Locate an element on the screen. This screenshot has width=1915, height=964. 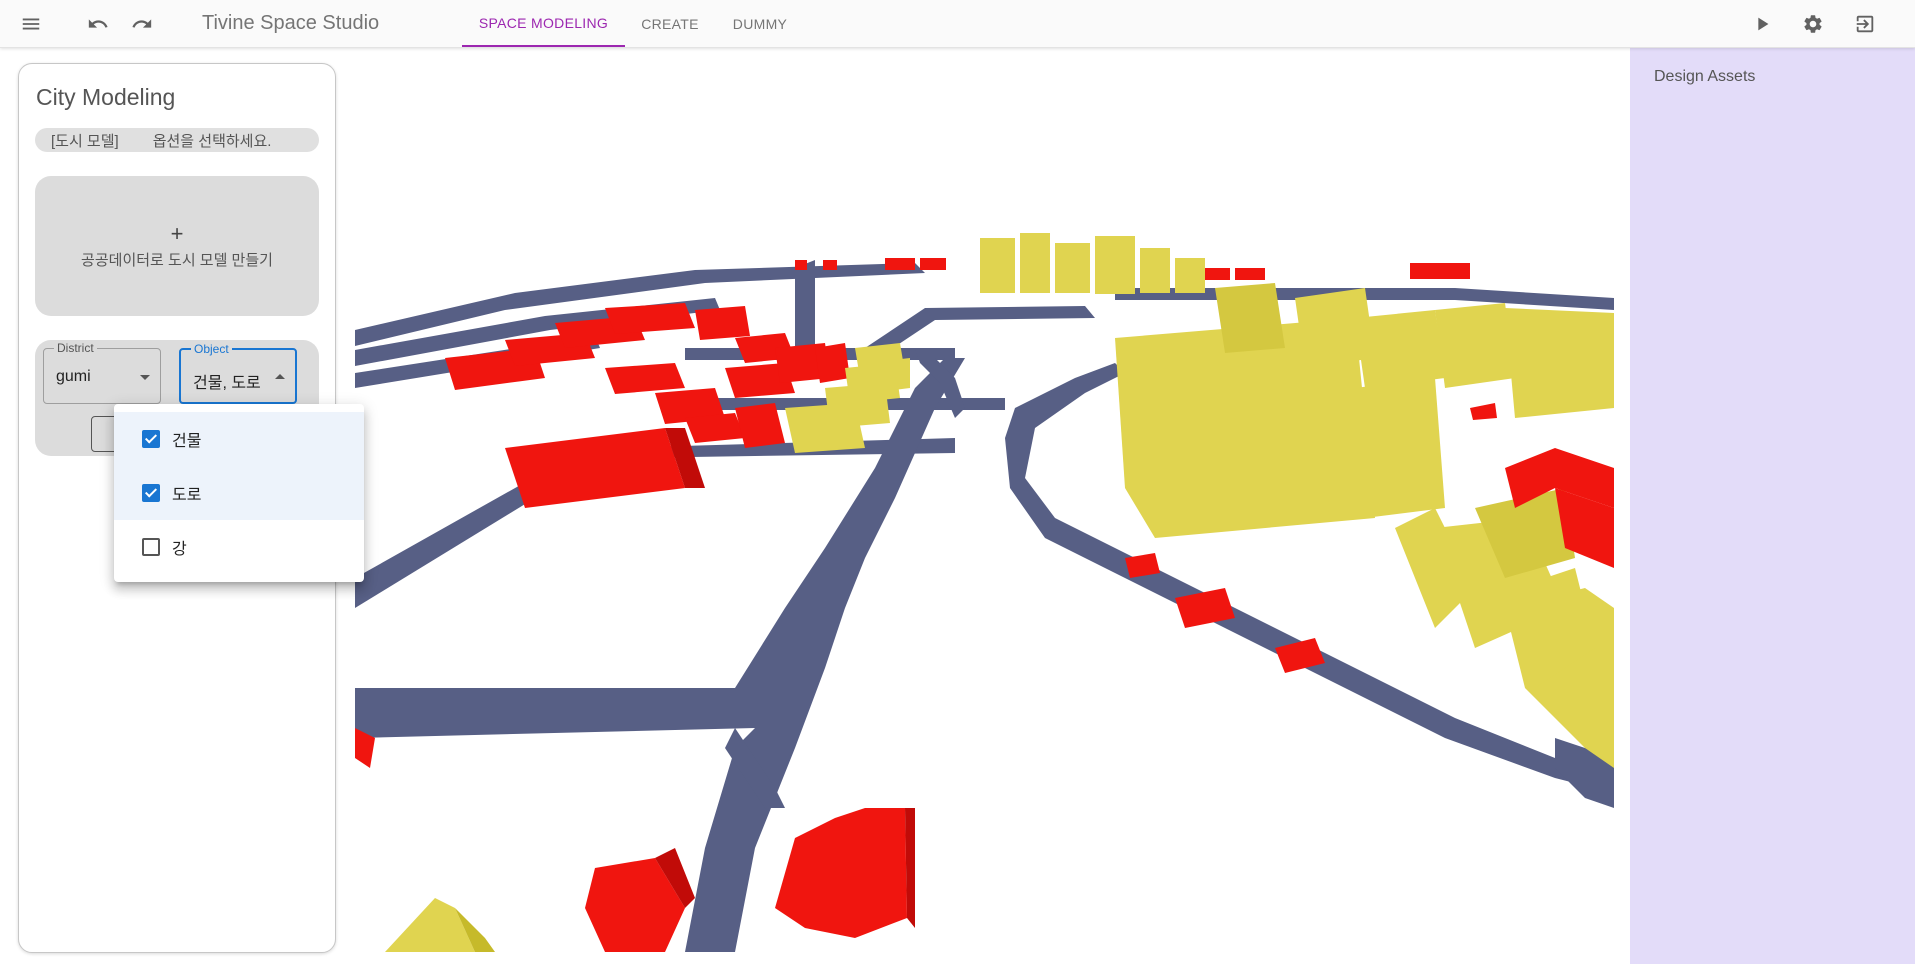
app-title: Tivine Space Studio is located at coordinates (291, 23).